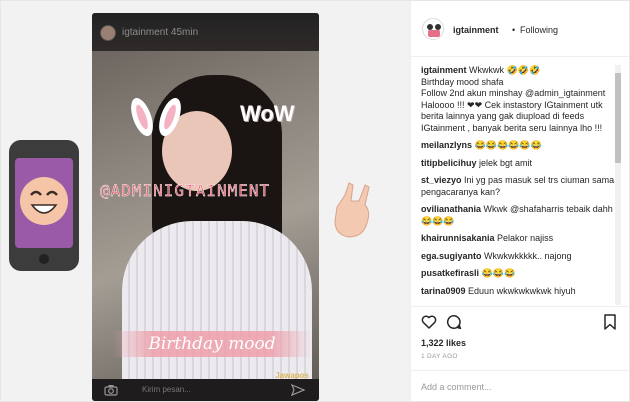 The height and width of the screenshot is (402, 630). What do you see at coordinates (446, 145) in the screenshot?
I see `comment-username: meilanzlyns` at bounding box center [446, 145].